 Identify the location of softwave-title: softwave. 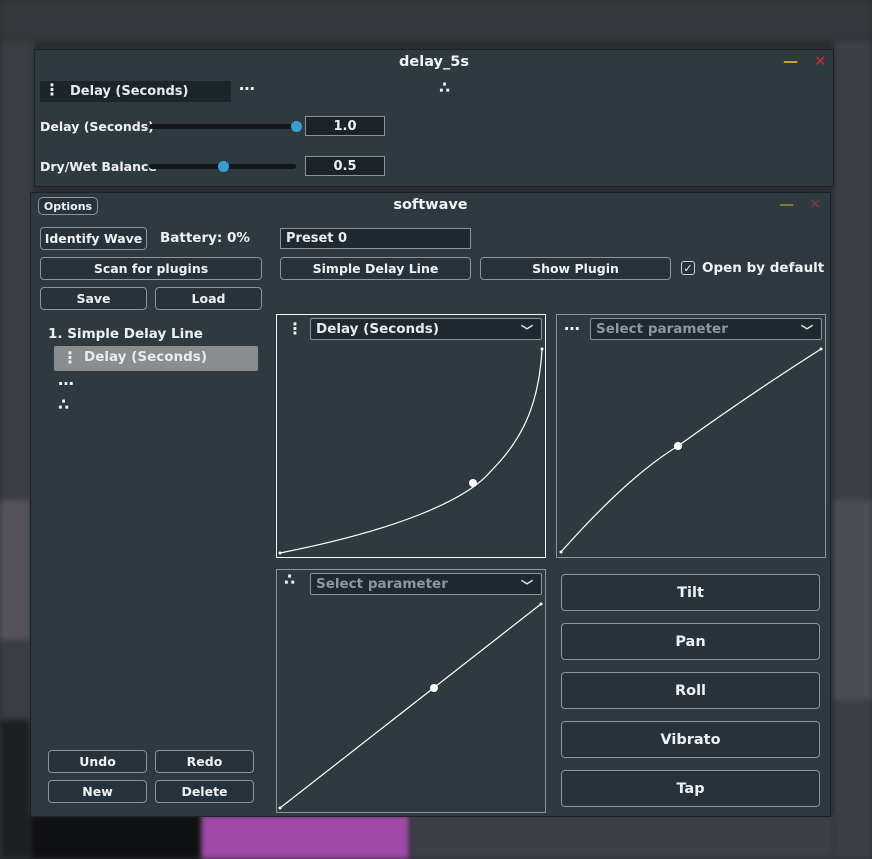
(430, 205).